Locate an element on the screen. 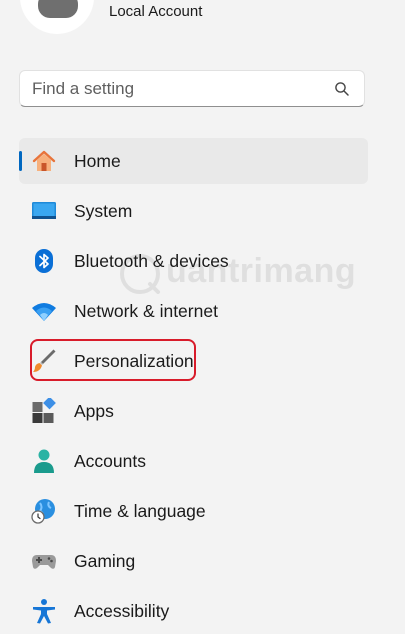  sidebar-item-label: Home is located at coordinates (97, 161).